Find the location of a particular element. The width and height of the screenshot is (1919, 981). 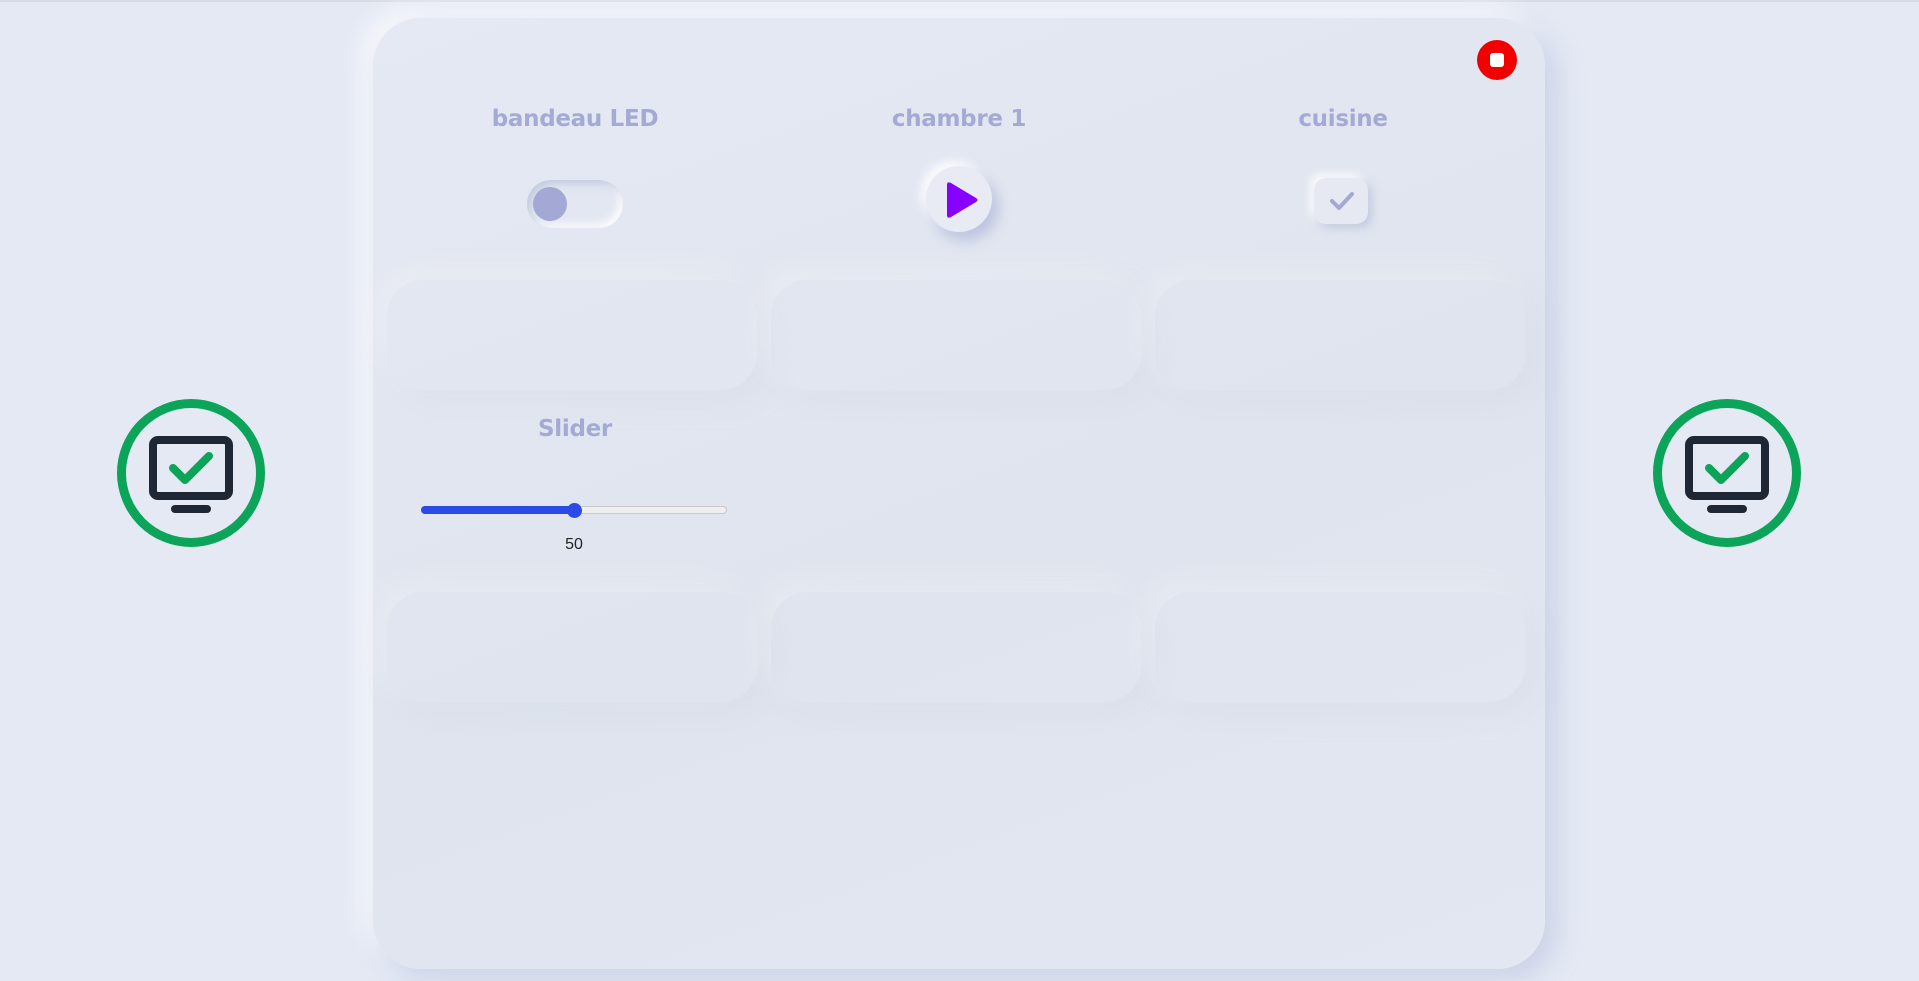

stop-button is located at coordinates (1497, 60).